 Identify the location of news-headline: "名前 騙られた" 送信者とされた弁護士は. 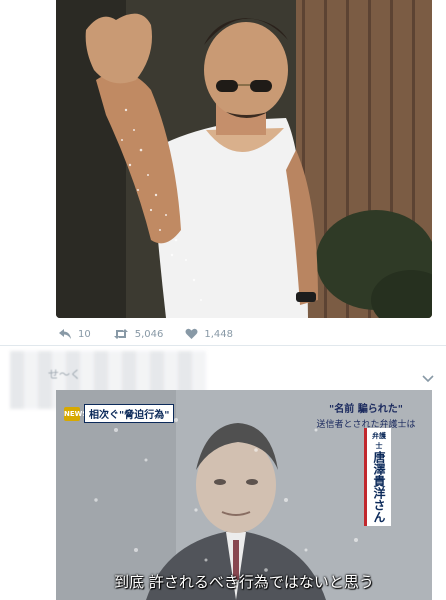
(366, 415).